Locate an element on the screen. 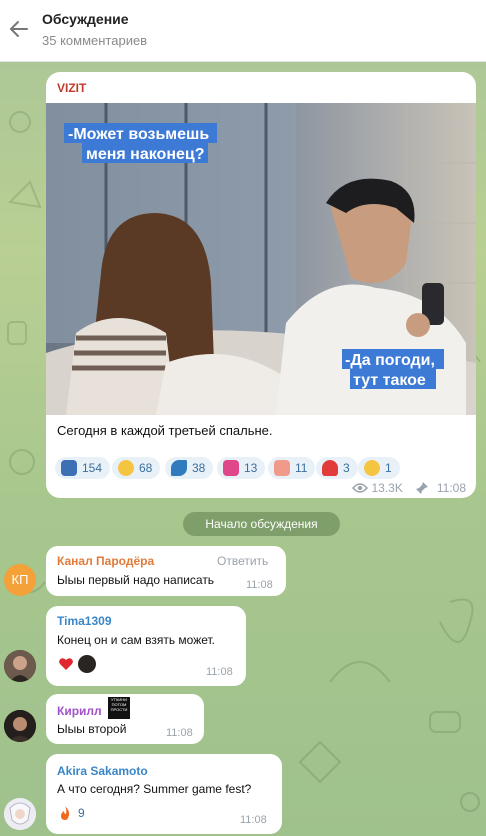 This screenshot has width=486, height=836. comment-author: Кирилл is located at coordinates (79, 711).